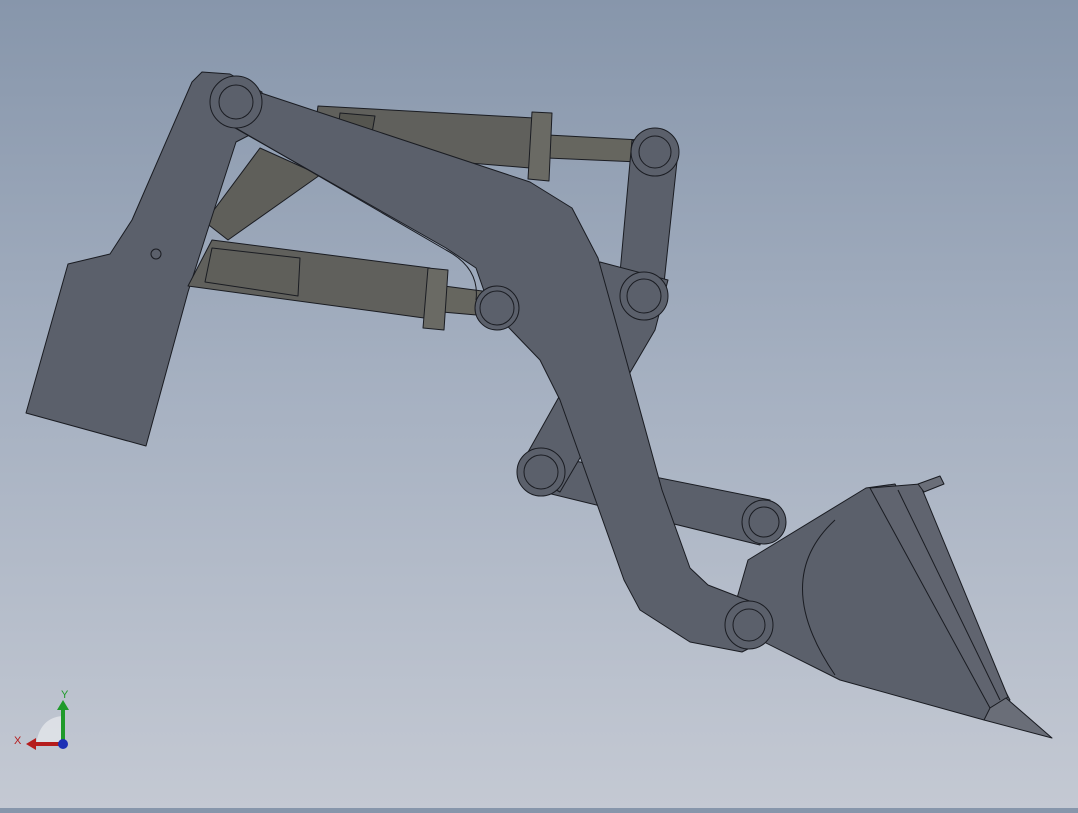  What do you see at coordinates (65, 695) in the screenshot?
I see `triad-y-label: Y` at bounding box center [65, 695].